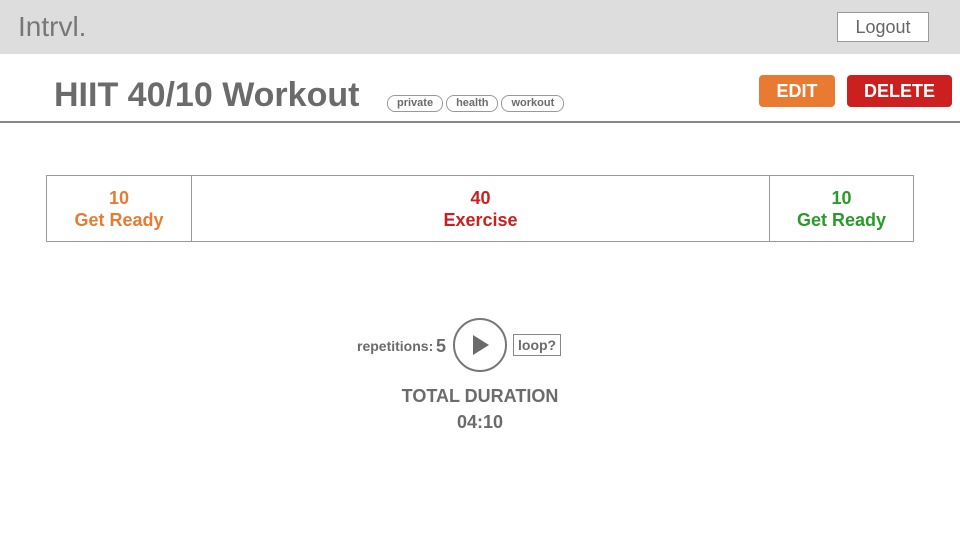 This screenshot has height=540, width=960. What do you see at coordinates (441, 346) in the screenshot?
I see `repetitions-value: 5` at bounding box center [441, 346].